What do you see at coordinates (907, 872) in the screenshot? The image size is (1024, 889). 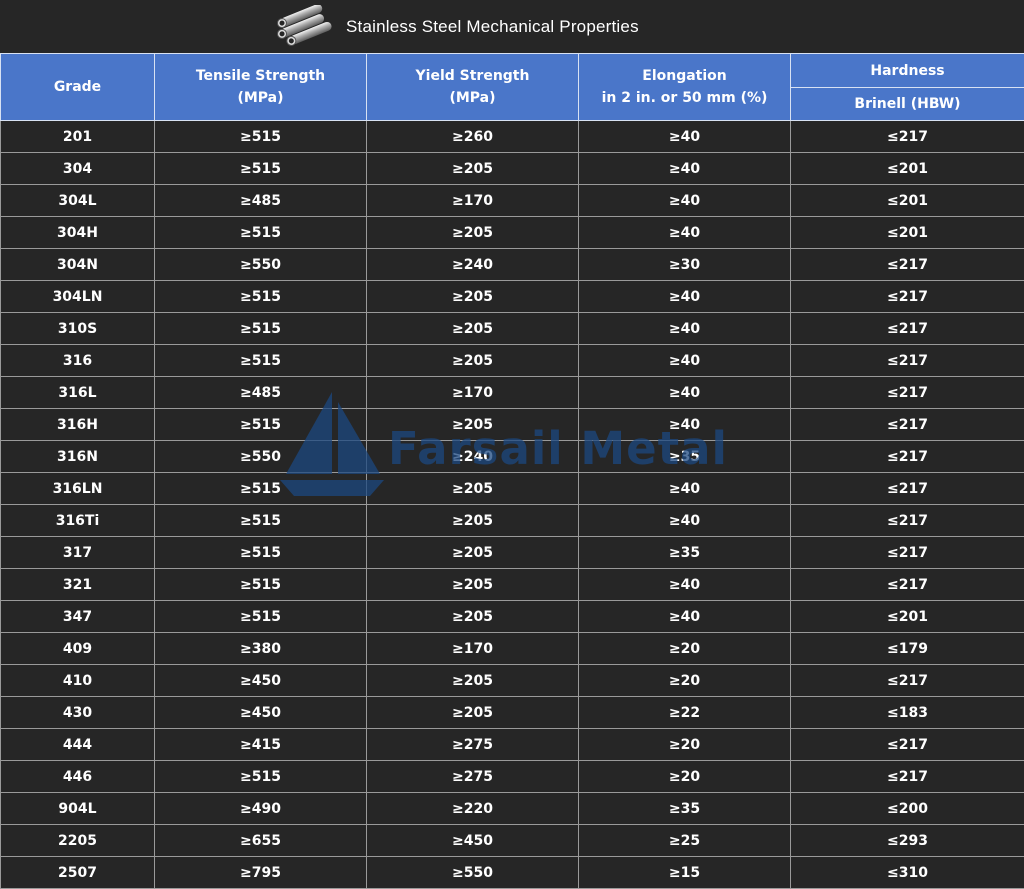 I see `cell-hardness: ≤310` at bounding box center [907, 872].